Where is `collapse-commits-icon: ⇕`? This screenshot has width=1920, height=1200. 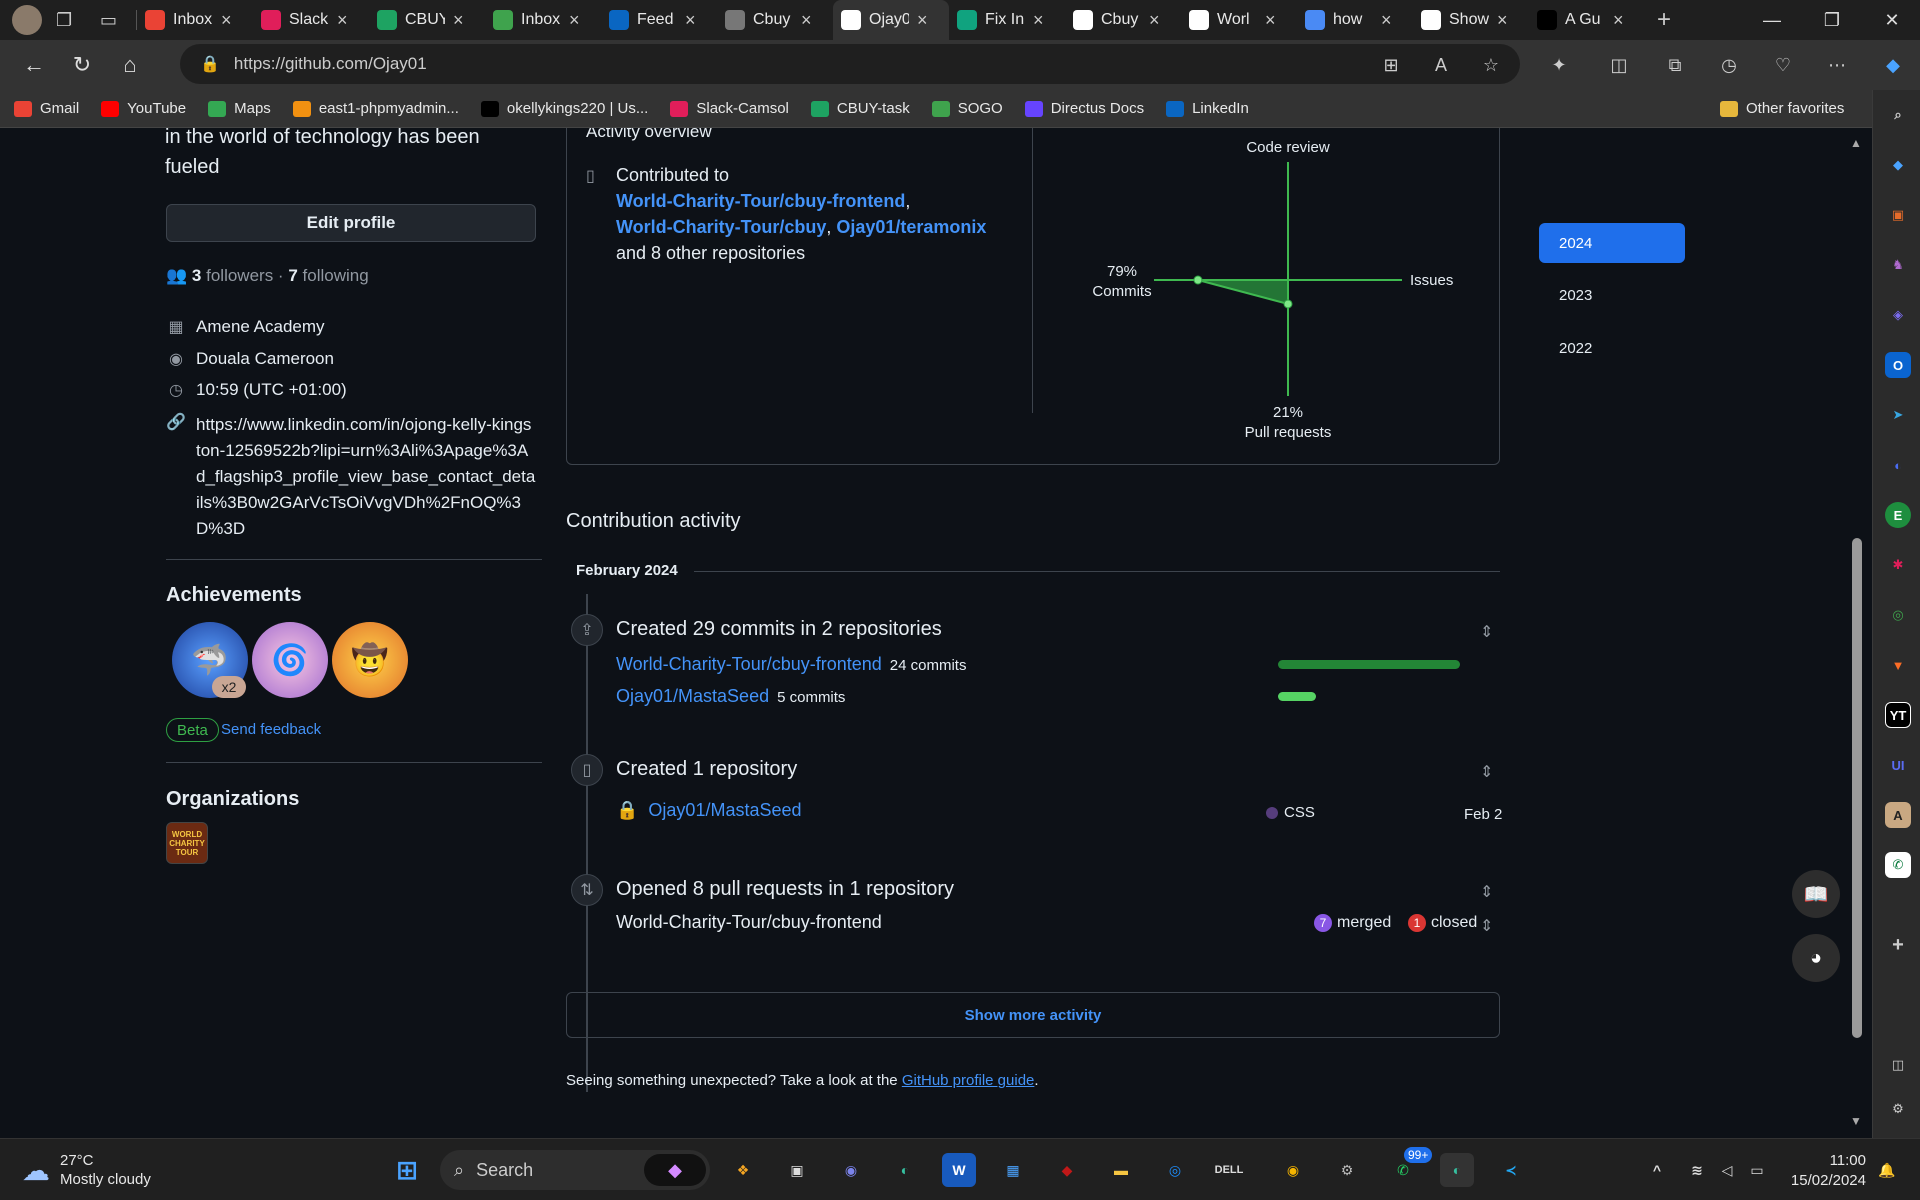
collapse-commits-icon: ⇕ is located at coordinates (1486, 632).